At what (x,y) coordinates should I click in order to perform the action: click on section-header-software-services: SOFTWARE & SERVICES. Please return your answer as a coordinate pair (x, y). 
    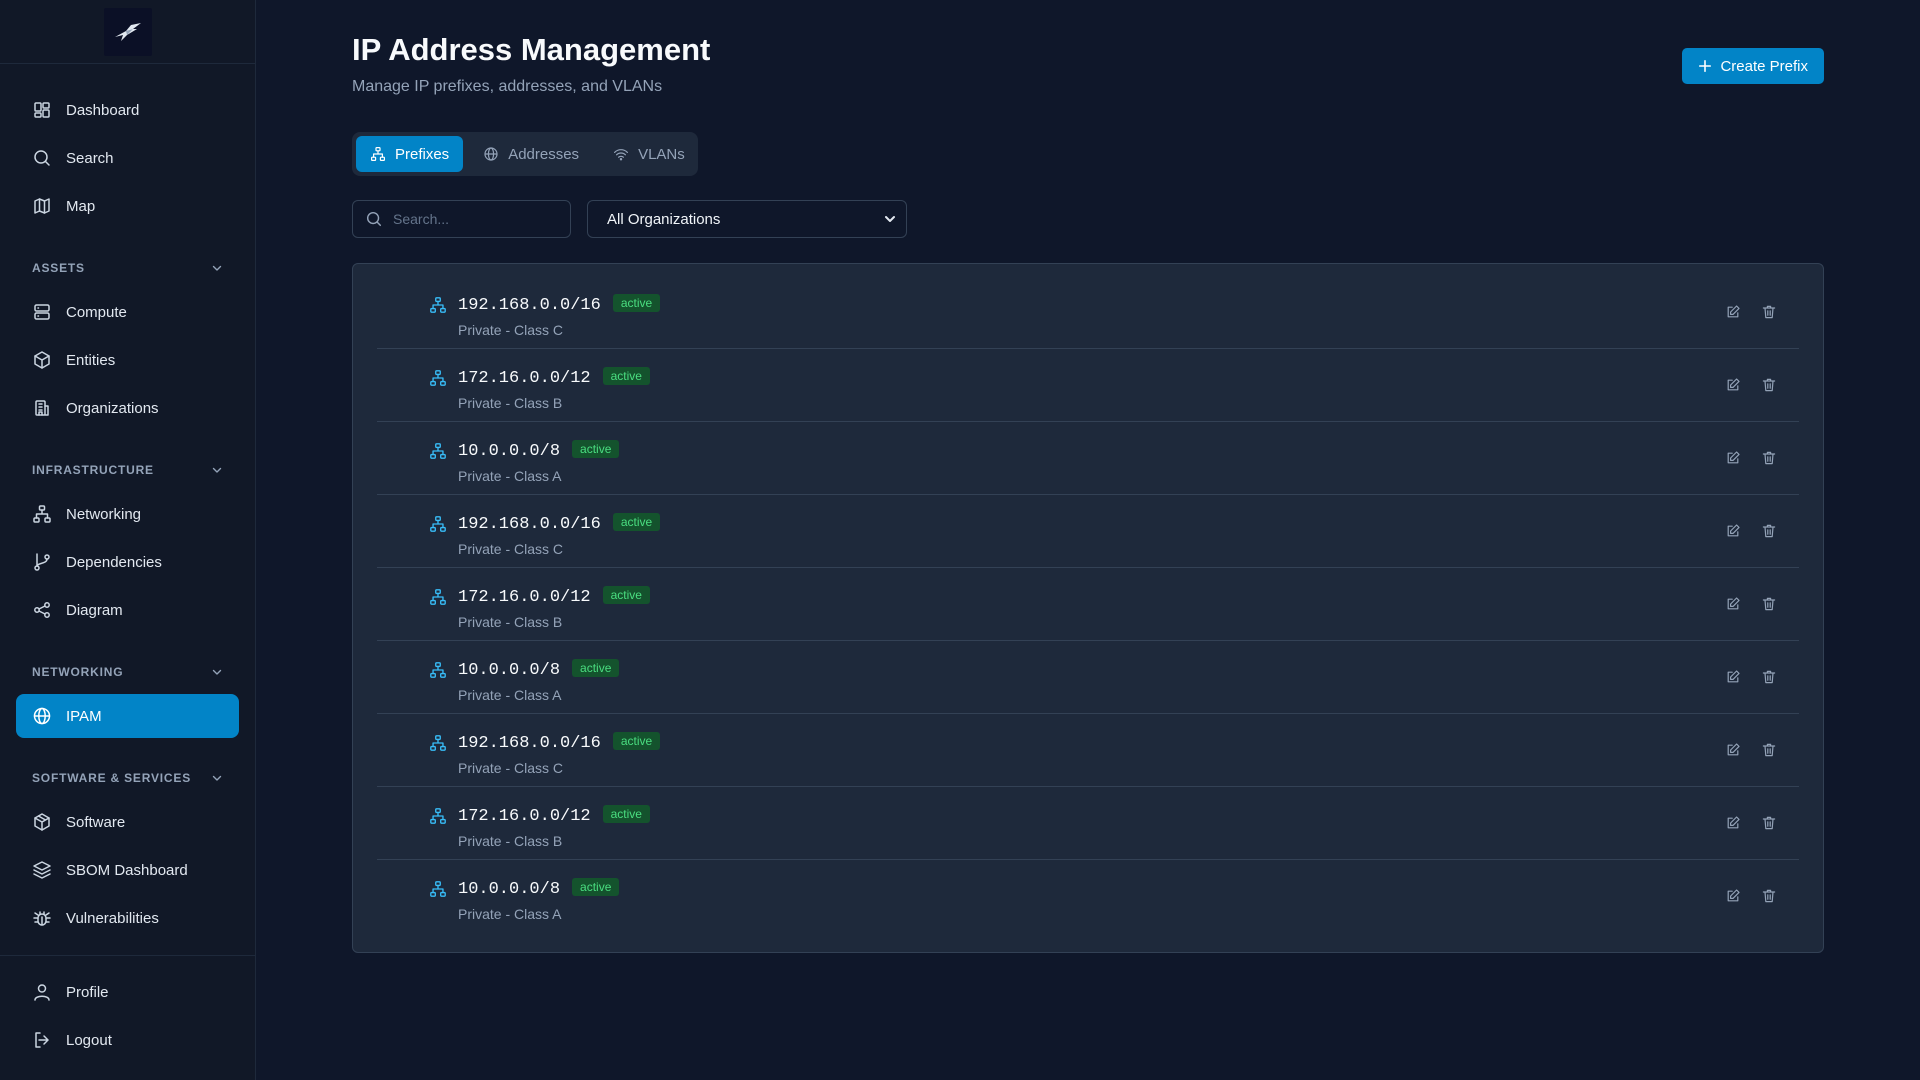
    Looking at the image, I should click on (127, 778).